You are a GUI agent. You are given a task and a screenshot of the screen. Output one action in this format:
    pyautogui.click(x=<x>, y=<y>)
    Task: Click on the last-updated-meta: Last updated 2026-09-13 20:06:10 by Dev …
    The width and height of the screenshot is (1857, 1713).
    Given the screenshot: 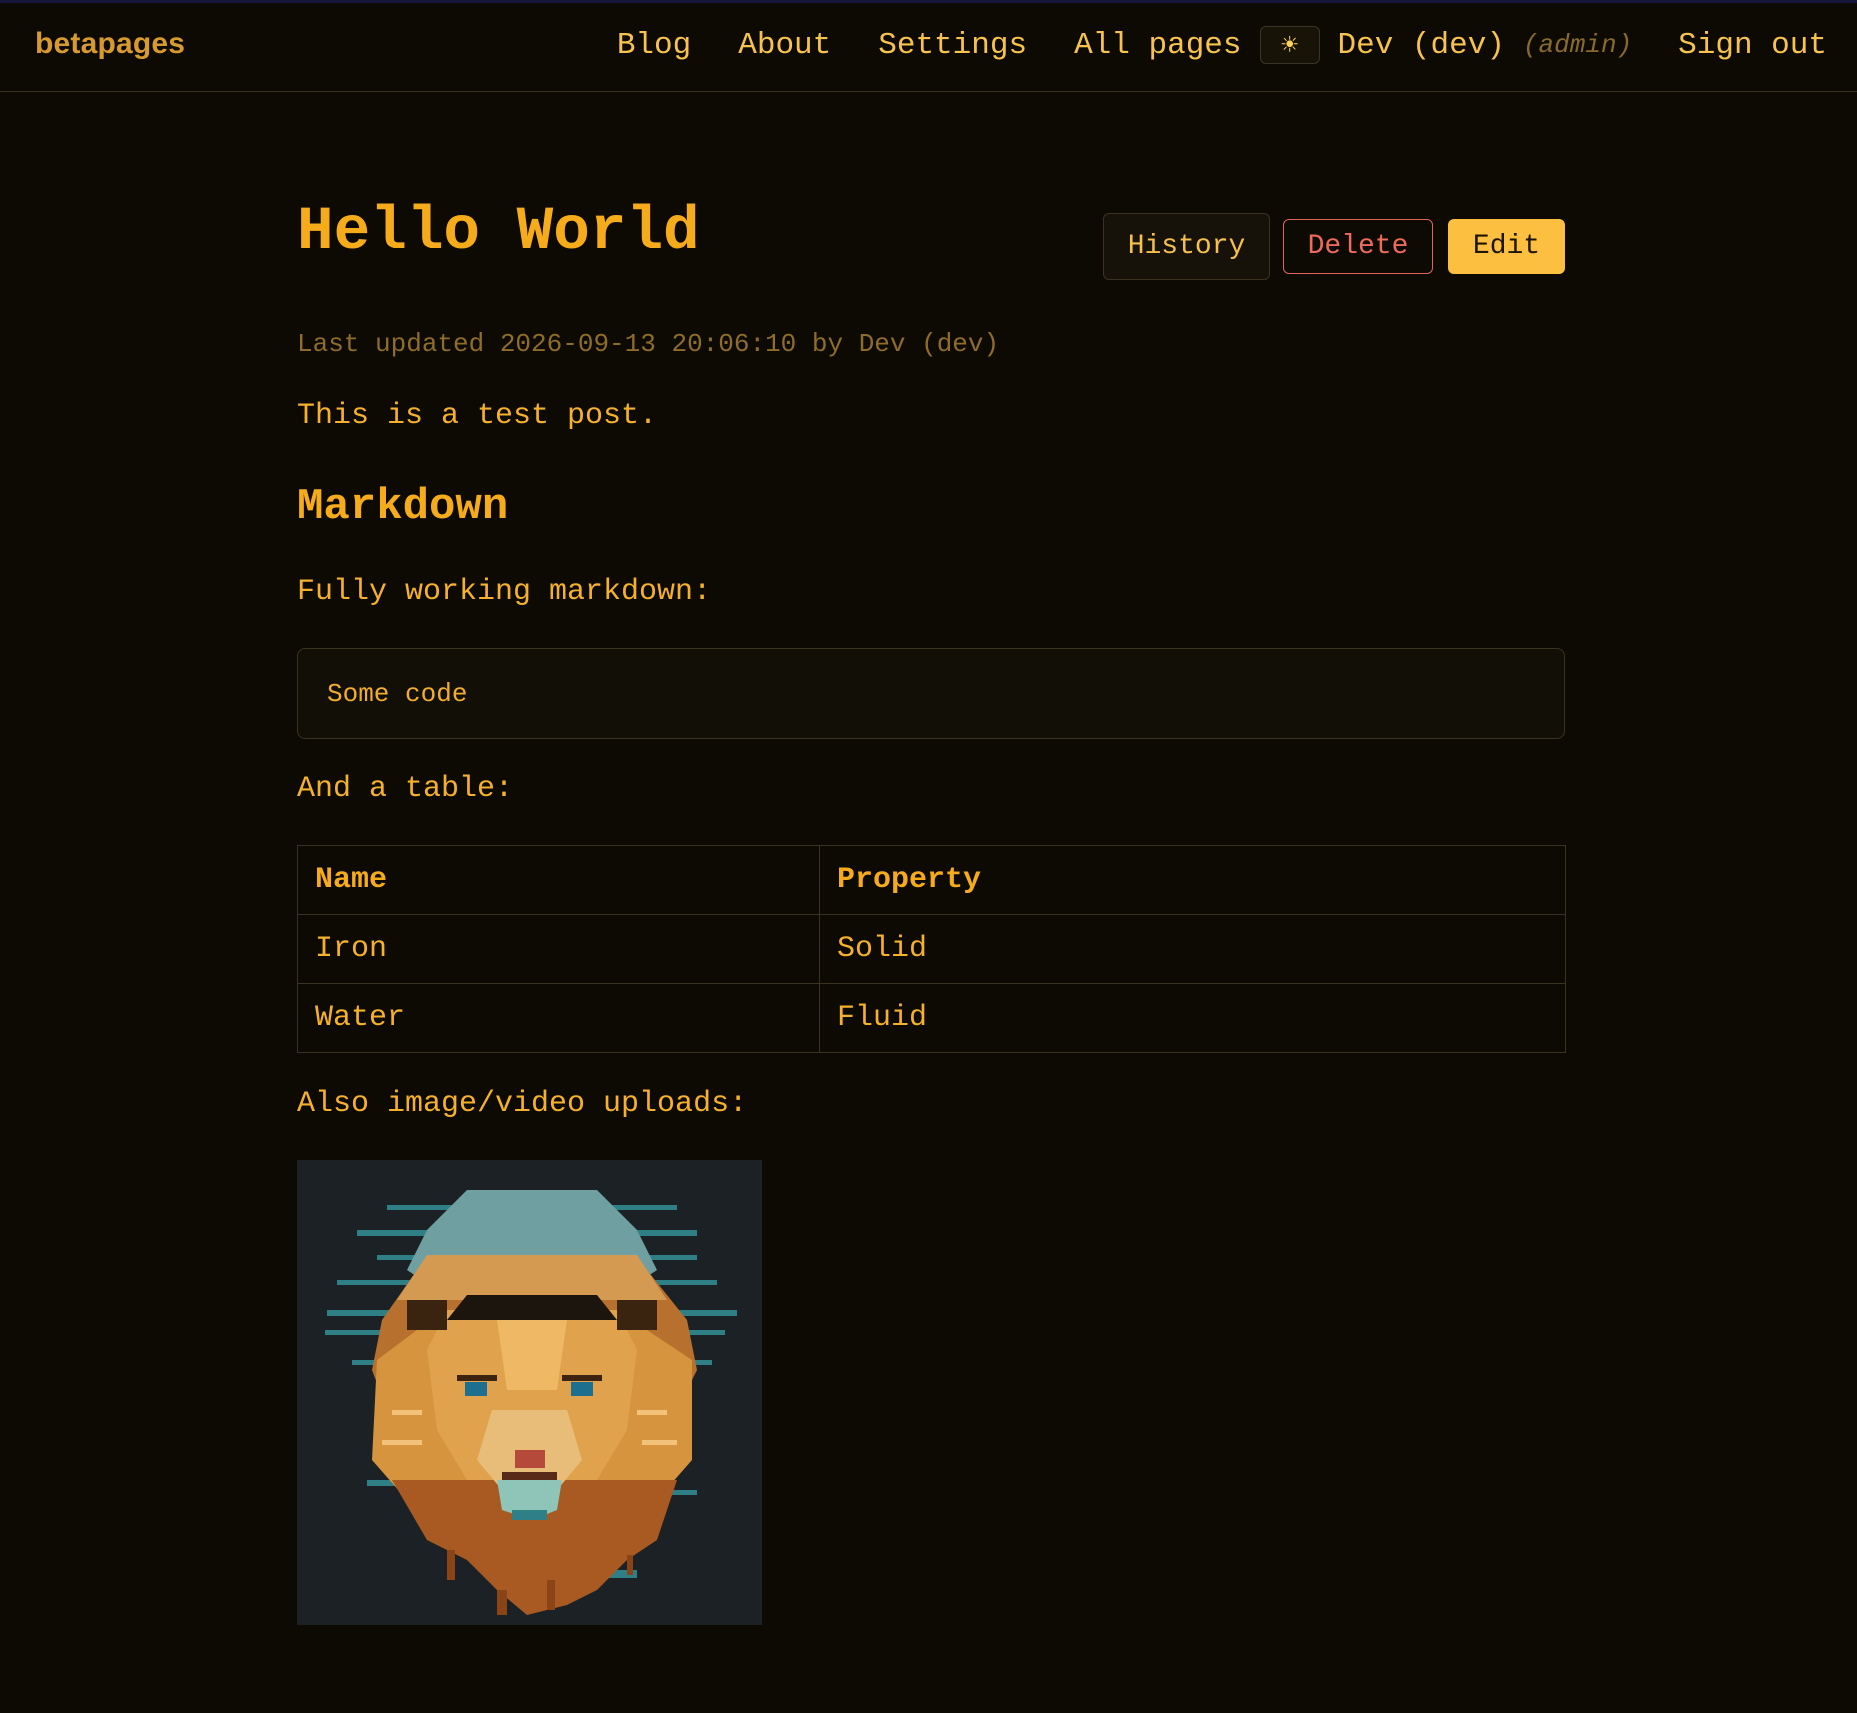 What is the action you would take?
    pyautogui.click(x=648, y=344)
    